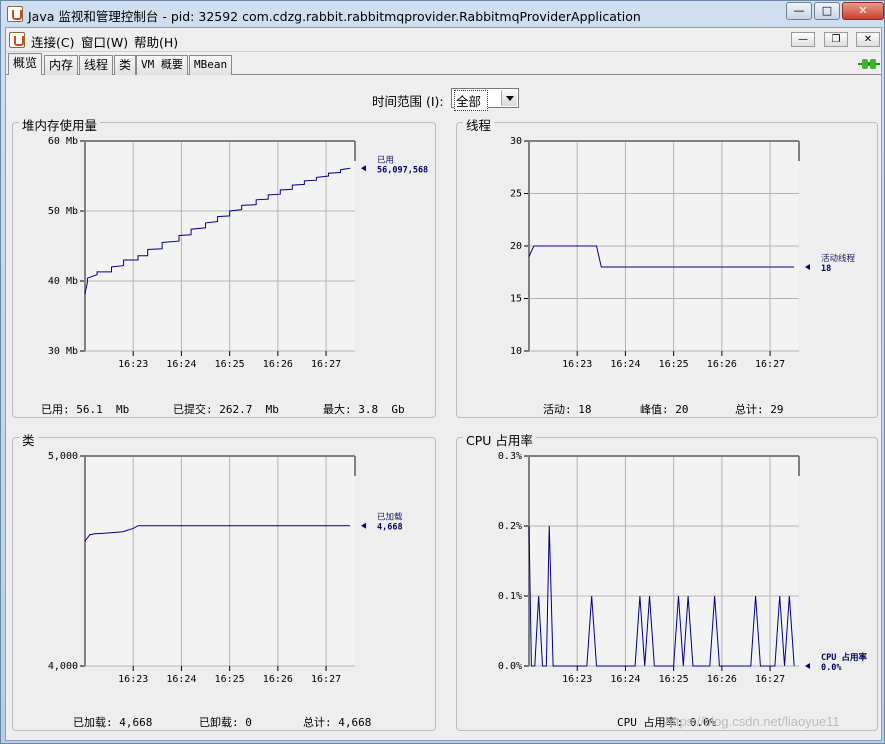  What do you see at coordinates (220, 561) in the screenshot?
I see `plot-area` at bounding box center [220, 561].